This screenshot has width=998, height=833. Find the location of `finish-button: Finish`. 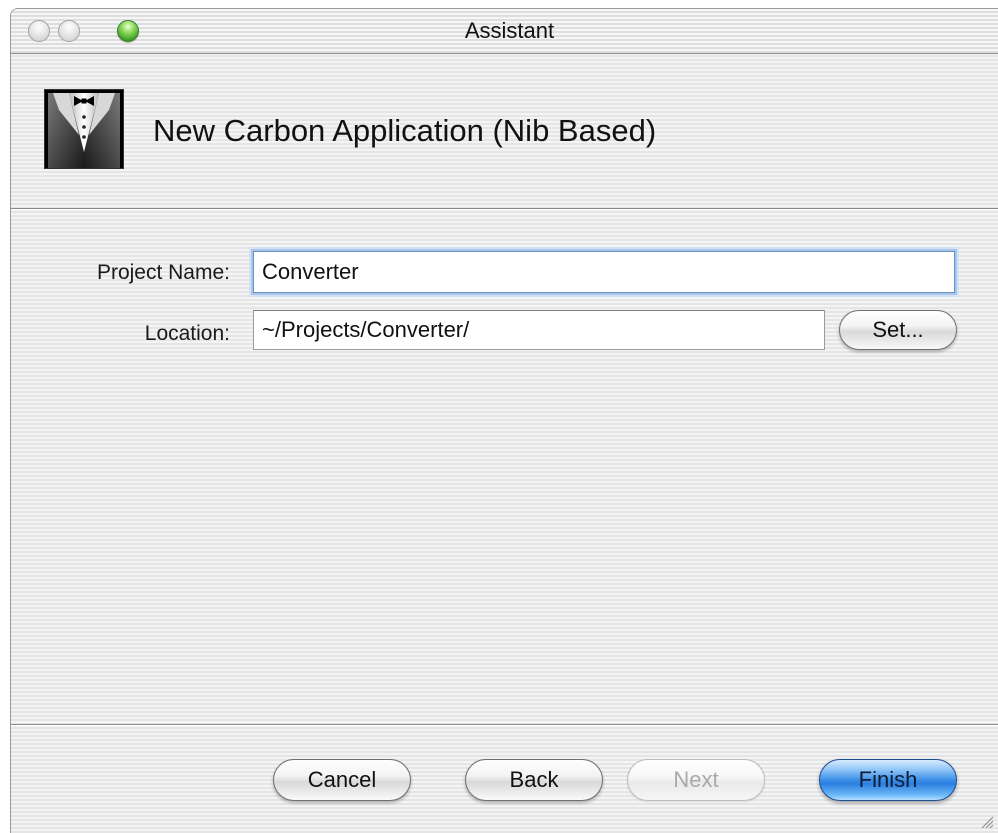

finish-button: Finish is located at coordinates (888, 780).